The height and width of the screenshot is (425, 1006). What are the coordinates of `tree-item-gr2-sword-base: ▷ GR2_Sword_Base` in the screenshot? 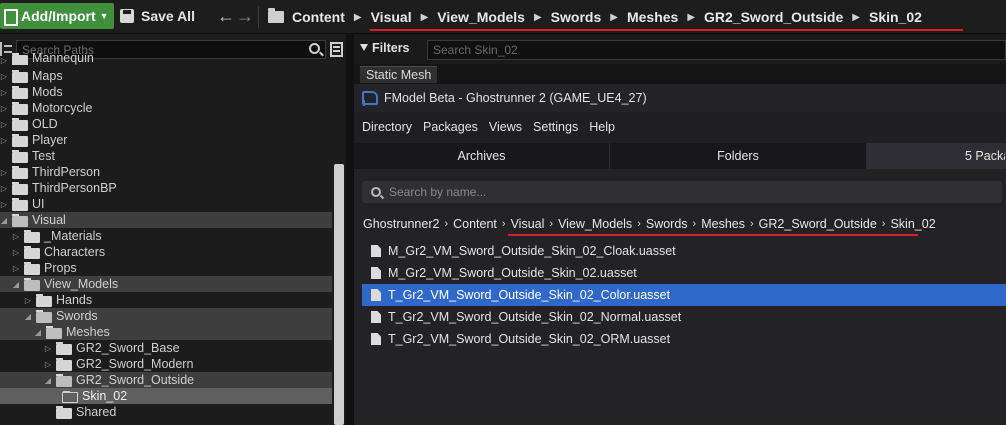 It's located at (166, 348).